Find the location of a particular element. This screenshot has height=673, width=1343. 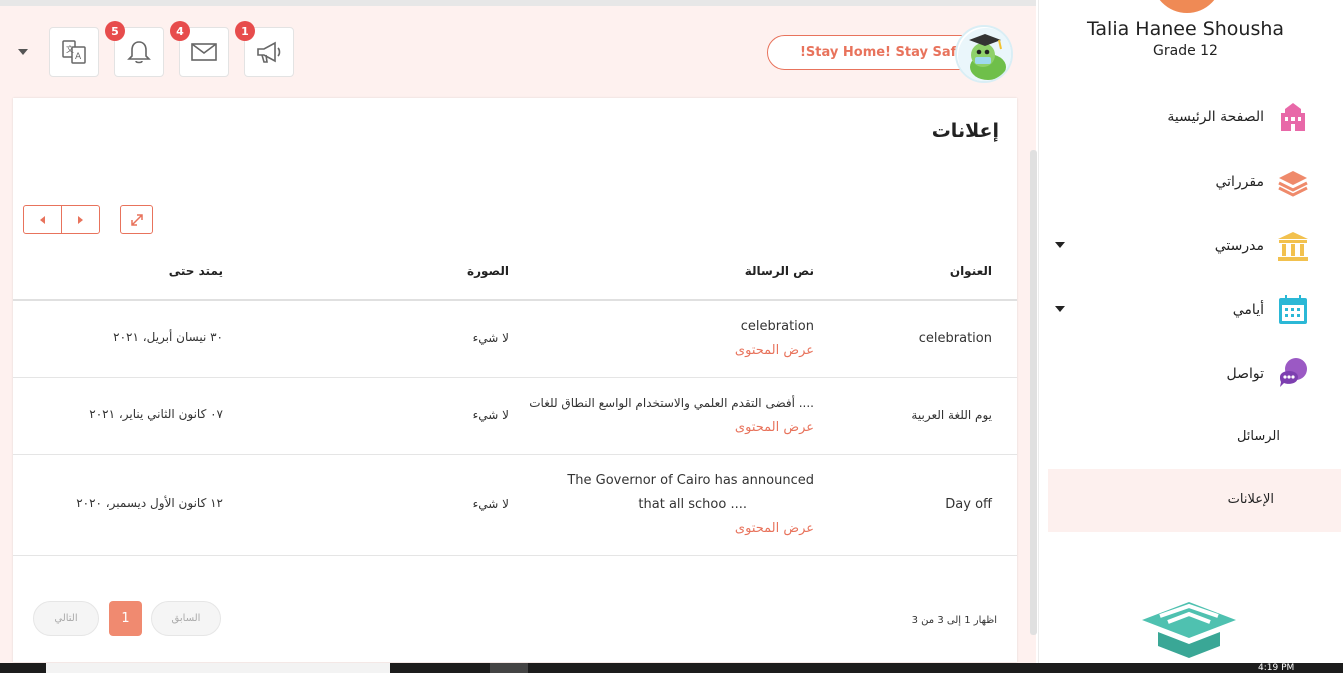

messages-button: 4 is located at coordinates (199, 49).